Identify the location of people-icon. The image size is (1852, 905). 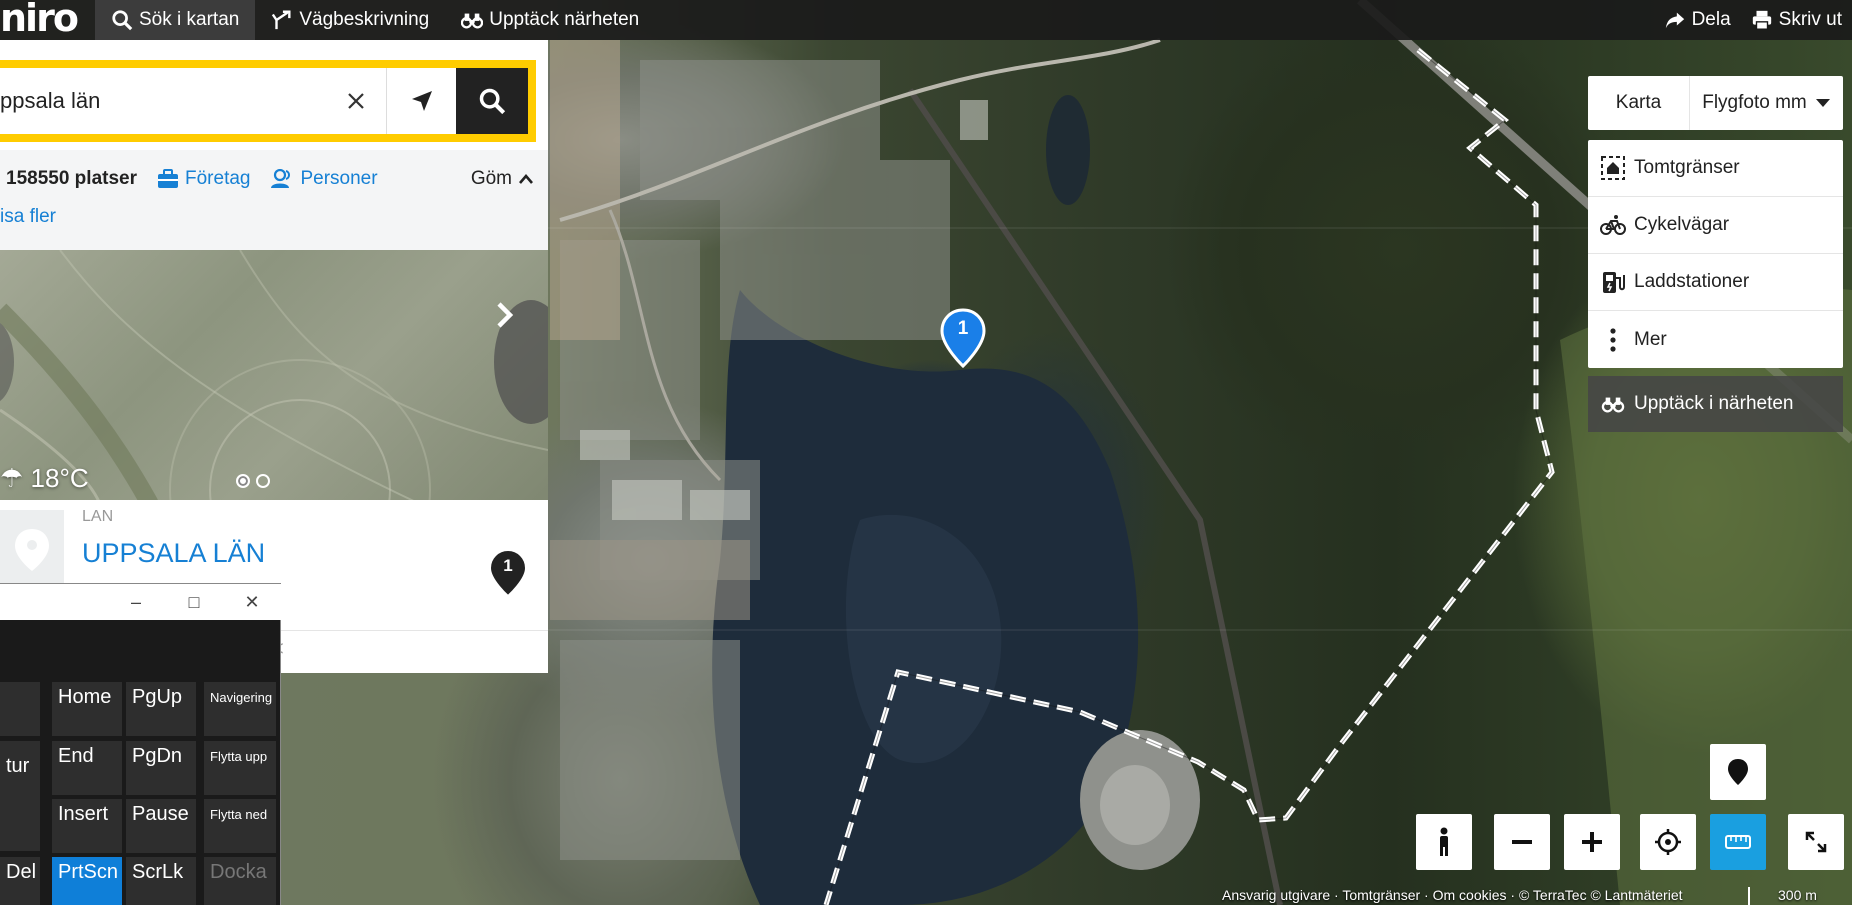
(281, 178).